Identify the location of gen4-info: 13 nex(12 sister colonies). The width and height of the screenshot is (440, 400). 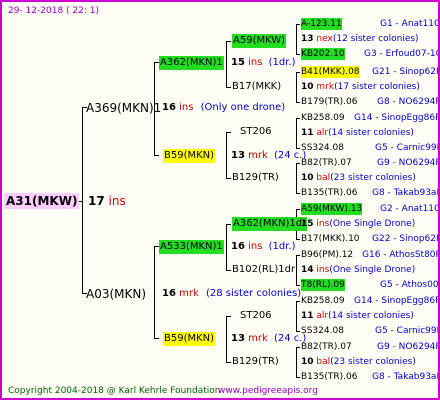
(360, 39).